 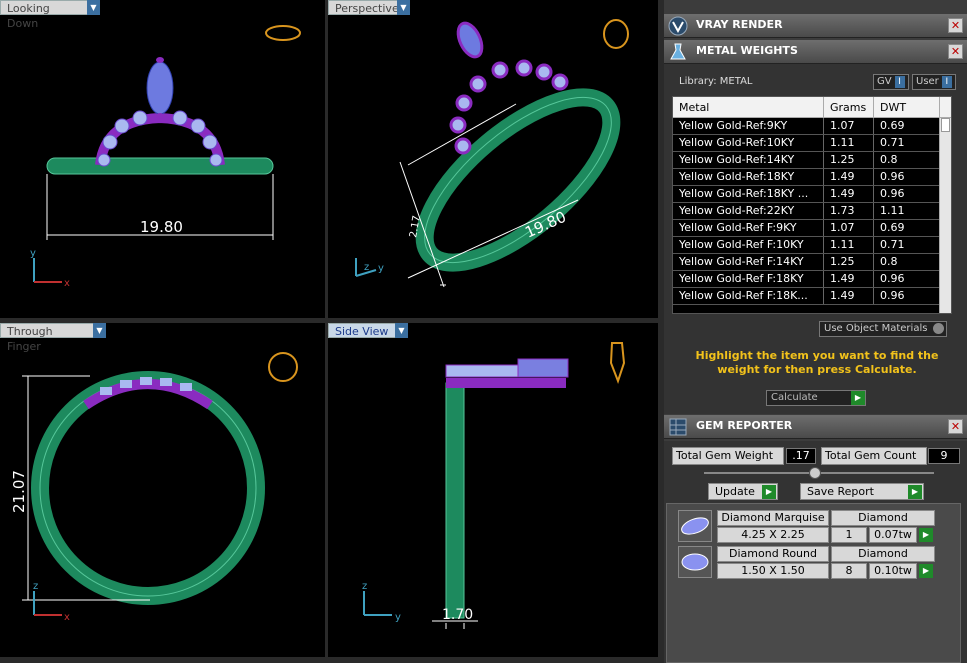 I want to click on table-header: Metal Grams DWT, so click(x=812, y=107).